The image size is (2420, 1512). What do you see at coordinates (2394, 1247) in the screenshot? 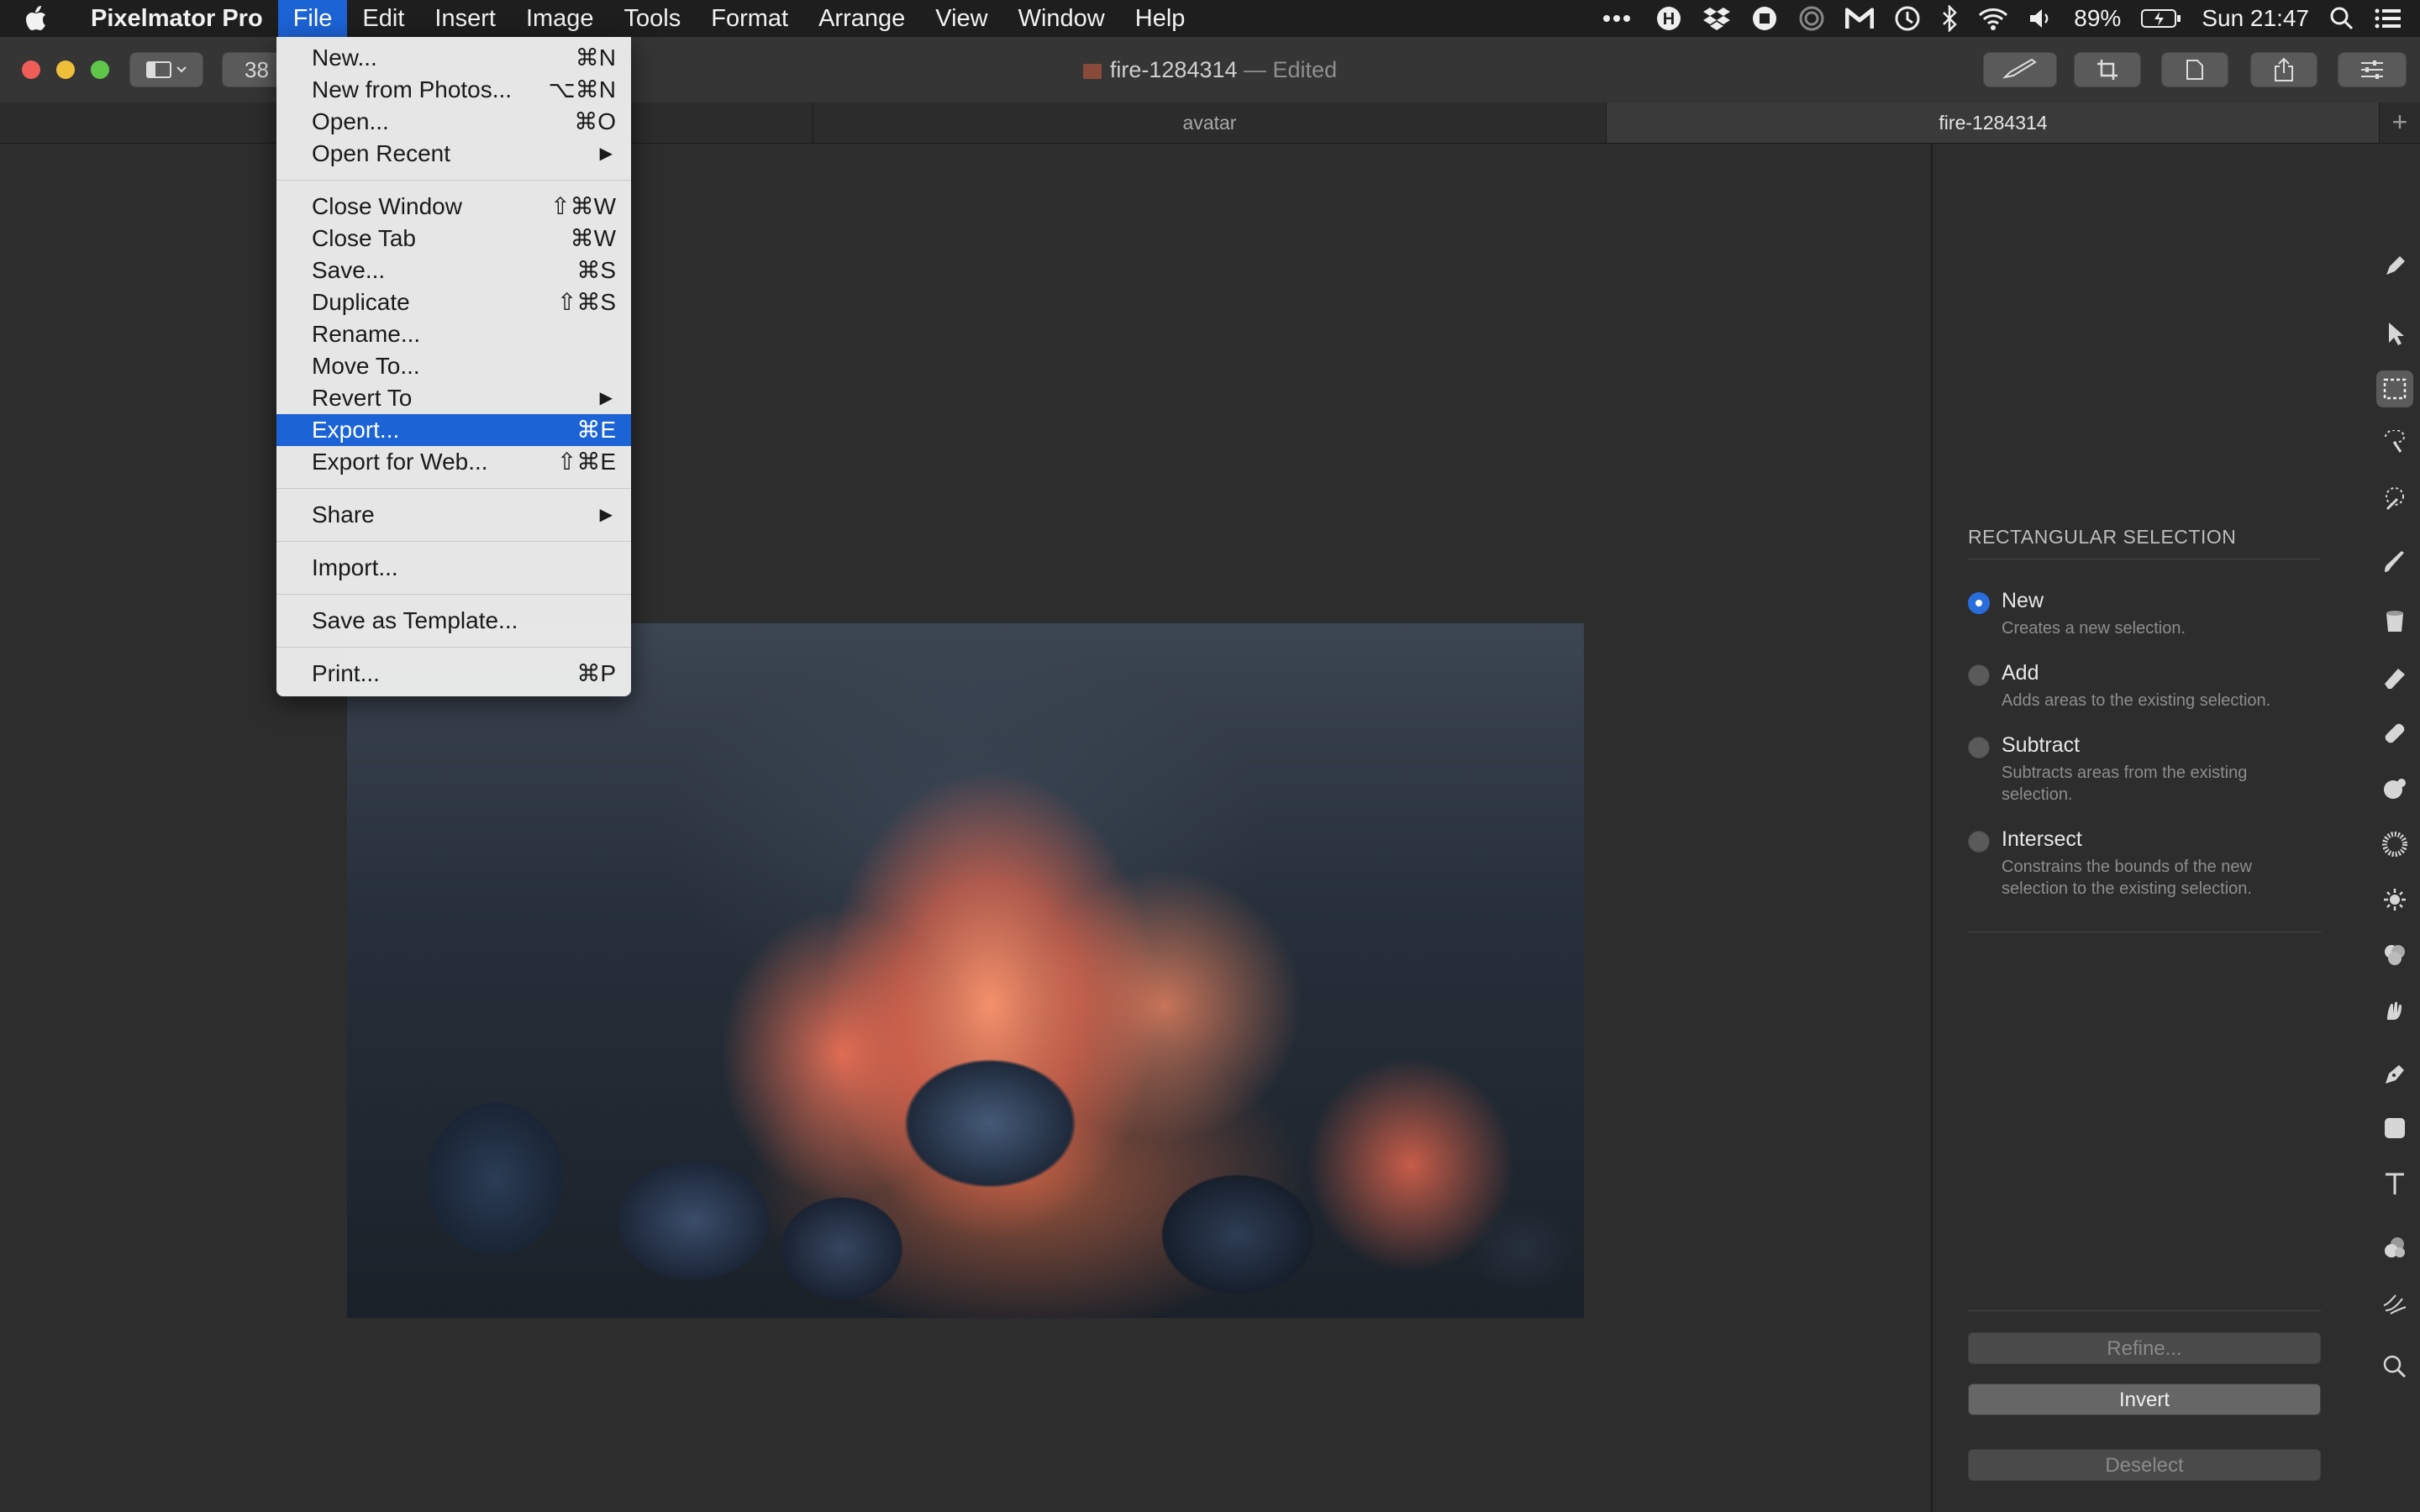
I see `tool-effects-icon` at bounding box center [2394, 1247].